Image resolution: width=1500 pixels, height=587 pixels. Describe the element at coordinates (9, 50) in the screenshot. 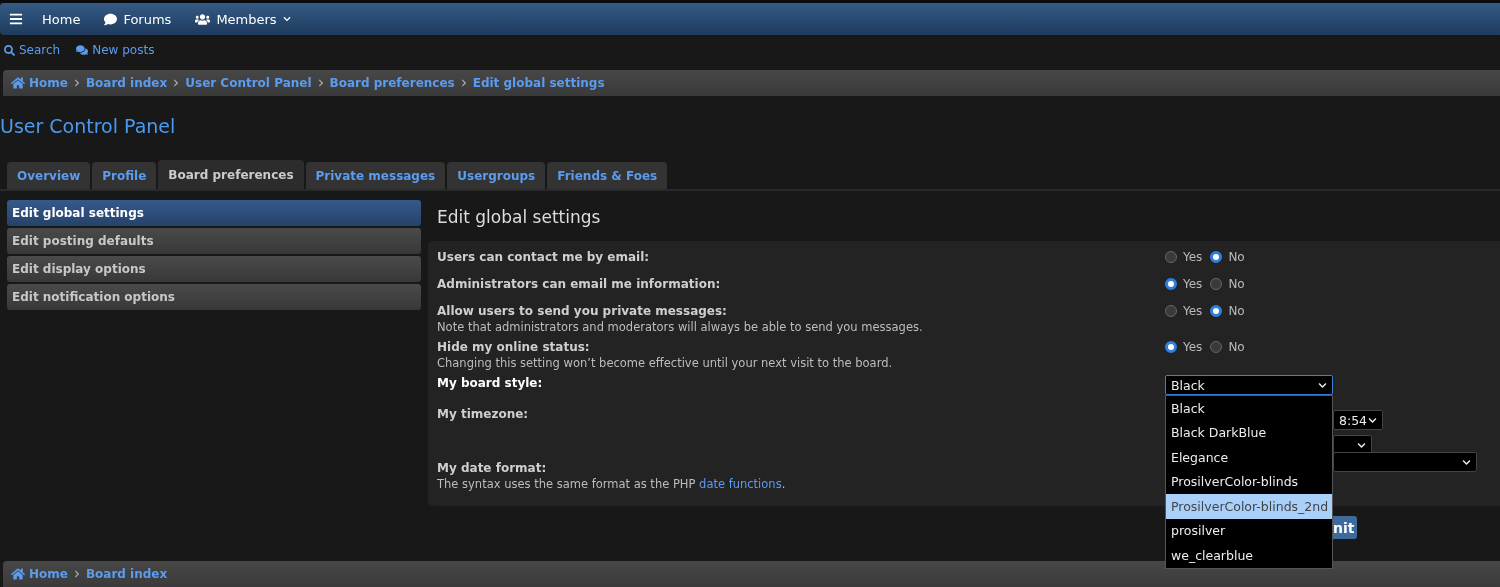

I see `search-icon` at that location.